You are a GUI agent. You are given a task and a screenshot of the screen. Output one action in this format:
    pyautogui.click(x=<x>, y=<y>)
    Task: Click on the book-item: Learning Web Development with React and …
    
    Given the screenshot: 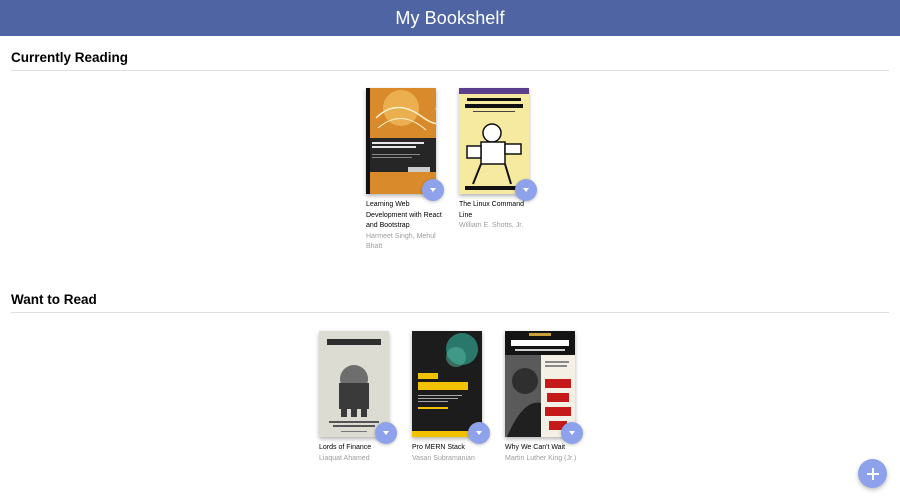 What is the action you would take?
    pyautogui.click(x=406, y=170)
    